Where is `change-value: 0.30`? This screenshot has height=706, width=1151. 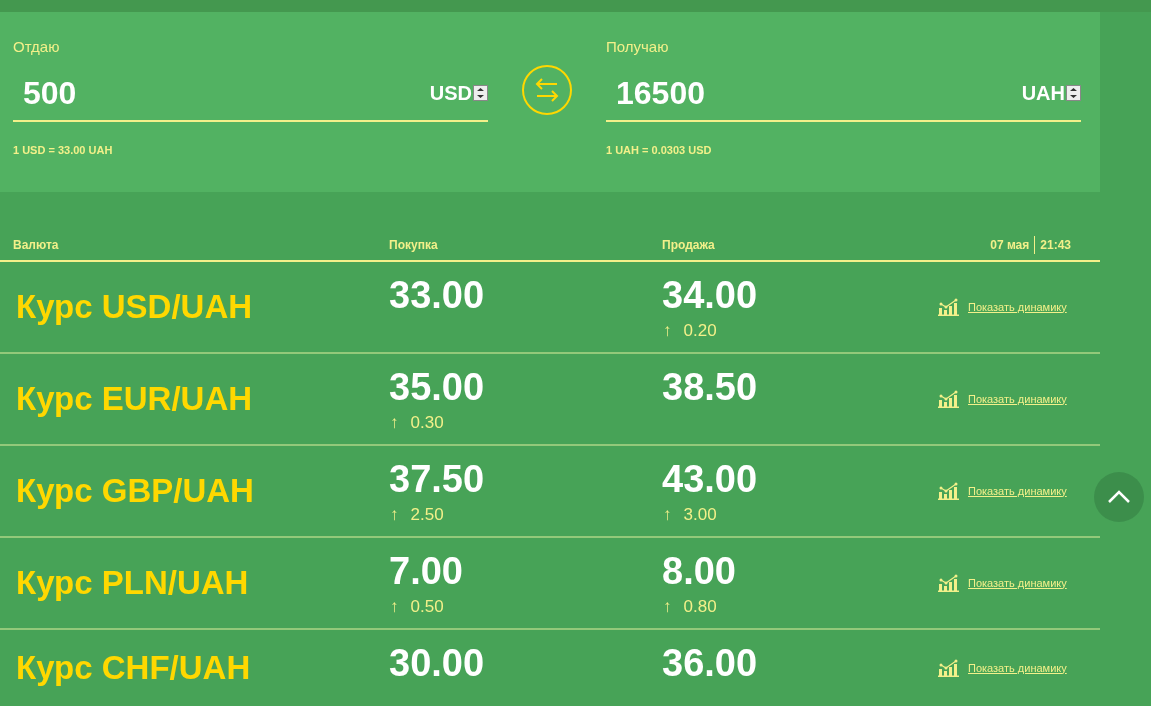
change-value: 0.30 is located at coordinates (427, 423).